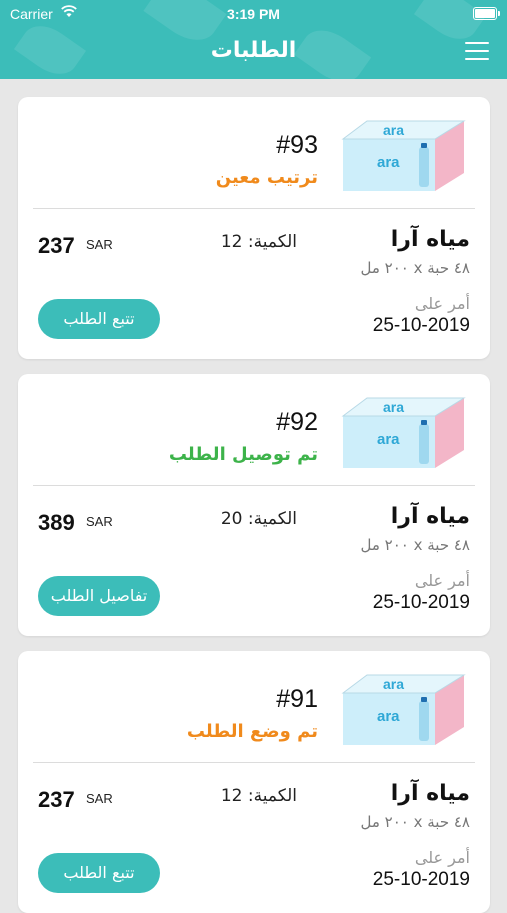 This screenshot has height=913, width=507. I want to click on order-number: #93, so click(297, 145).